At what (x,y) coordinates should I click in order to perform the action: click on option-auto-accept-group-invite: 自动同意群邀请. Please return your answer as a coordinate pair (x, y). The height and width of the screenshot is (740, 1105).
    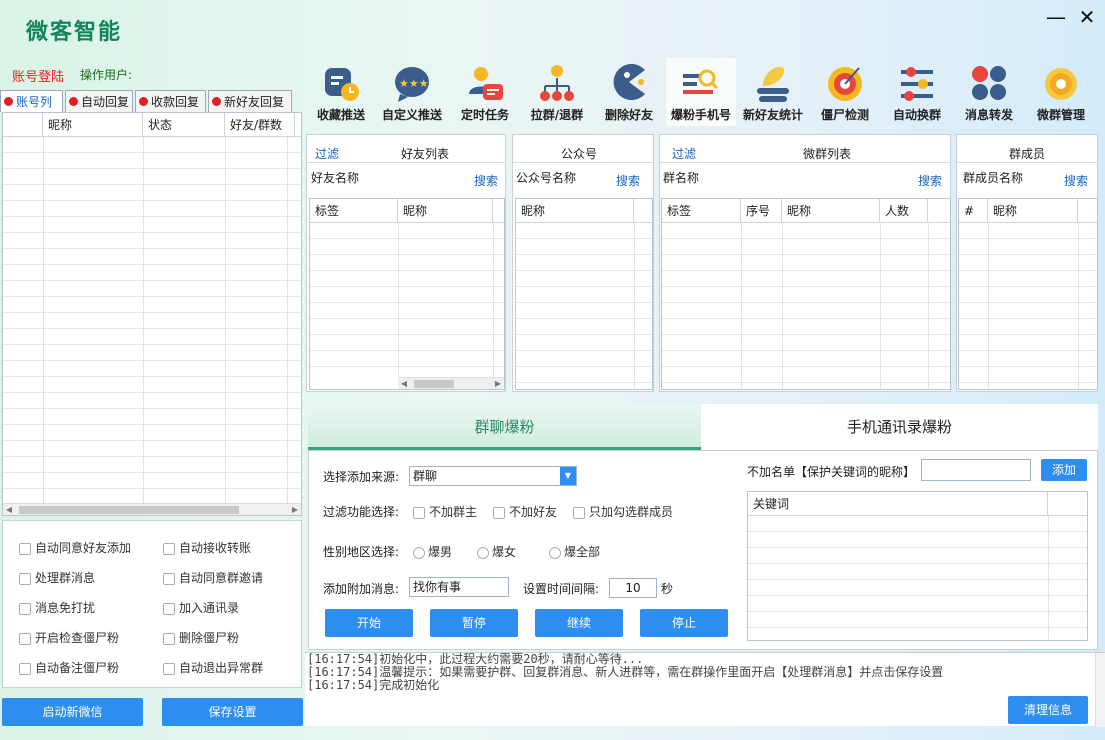
    Looking at the image, I should click on (213, 577).